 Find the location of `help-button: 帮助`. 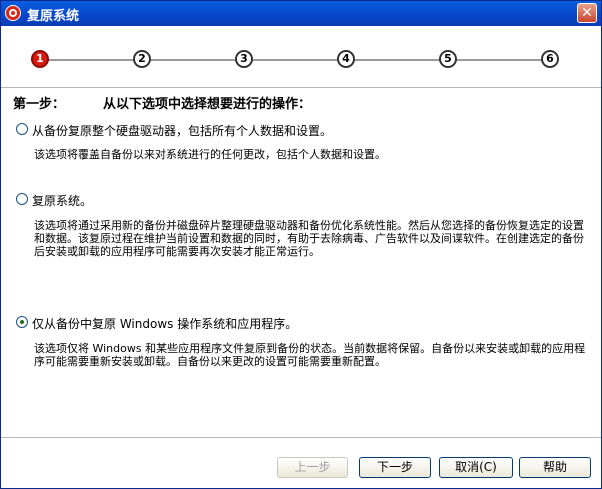

help-button: 帮助 is located at coordinates (555, 467).